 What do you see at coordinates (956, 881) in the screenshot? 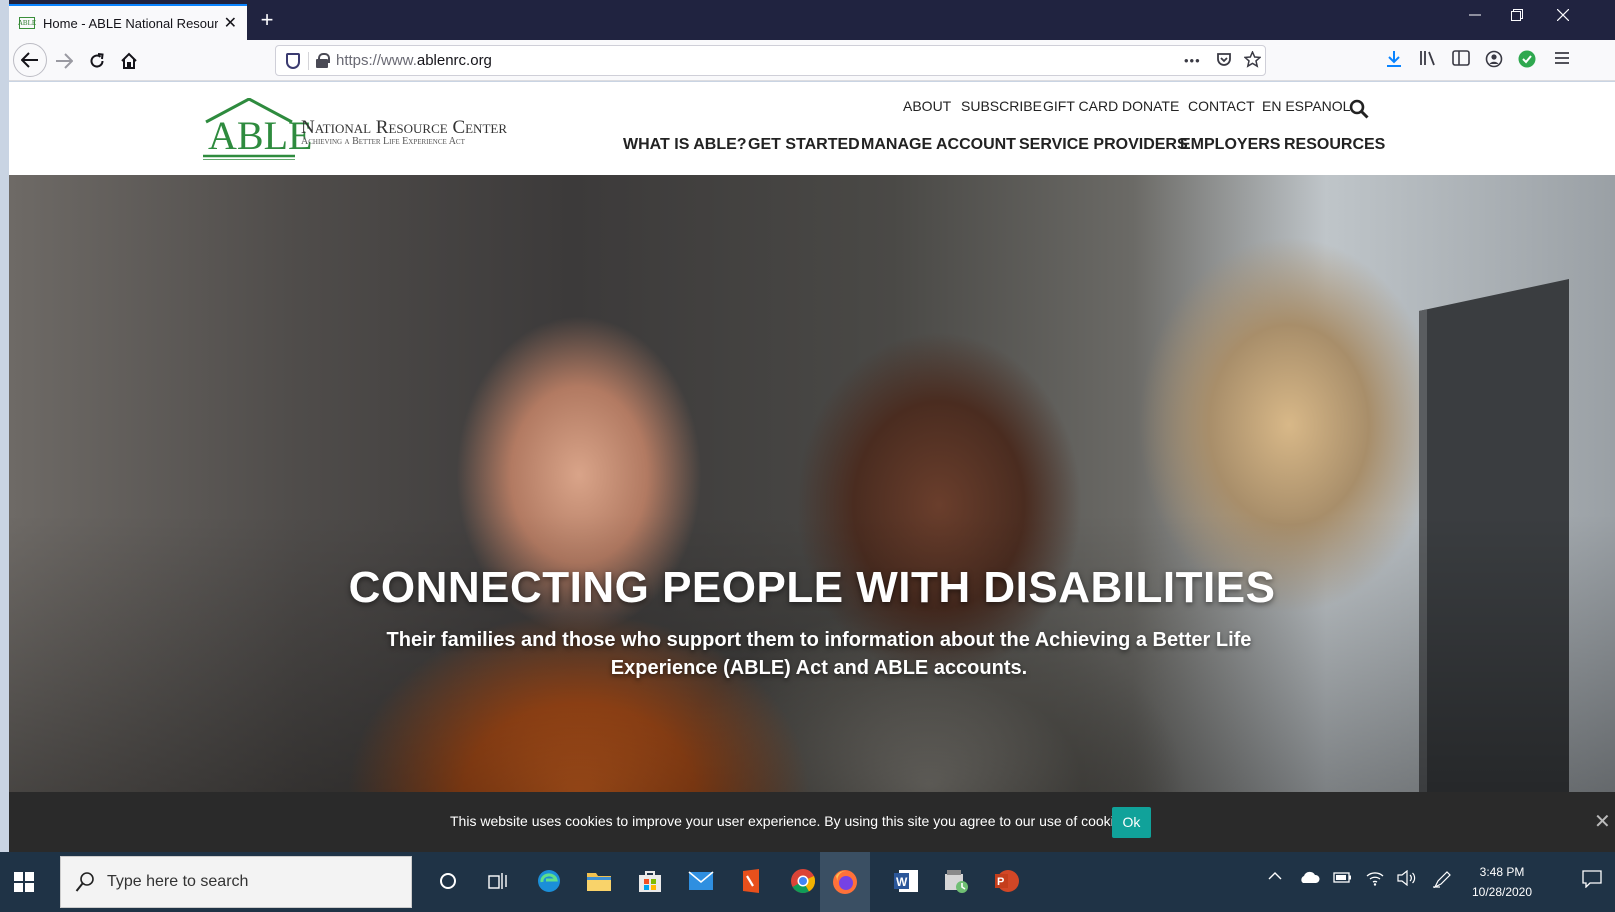
I see `system-tool-icon` at bounding box center [956, 881].